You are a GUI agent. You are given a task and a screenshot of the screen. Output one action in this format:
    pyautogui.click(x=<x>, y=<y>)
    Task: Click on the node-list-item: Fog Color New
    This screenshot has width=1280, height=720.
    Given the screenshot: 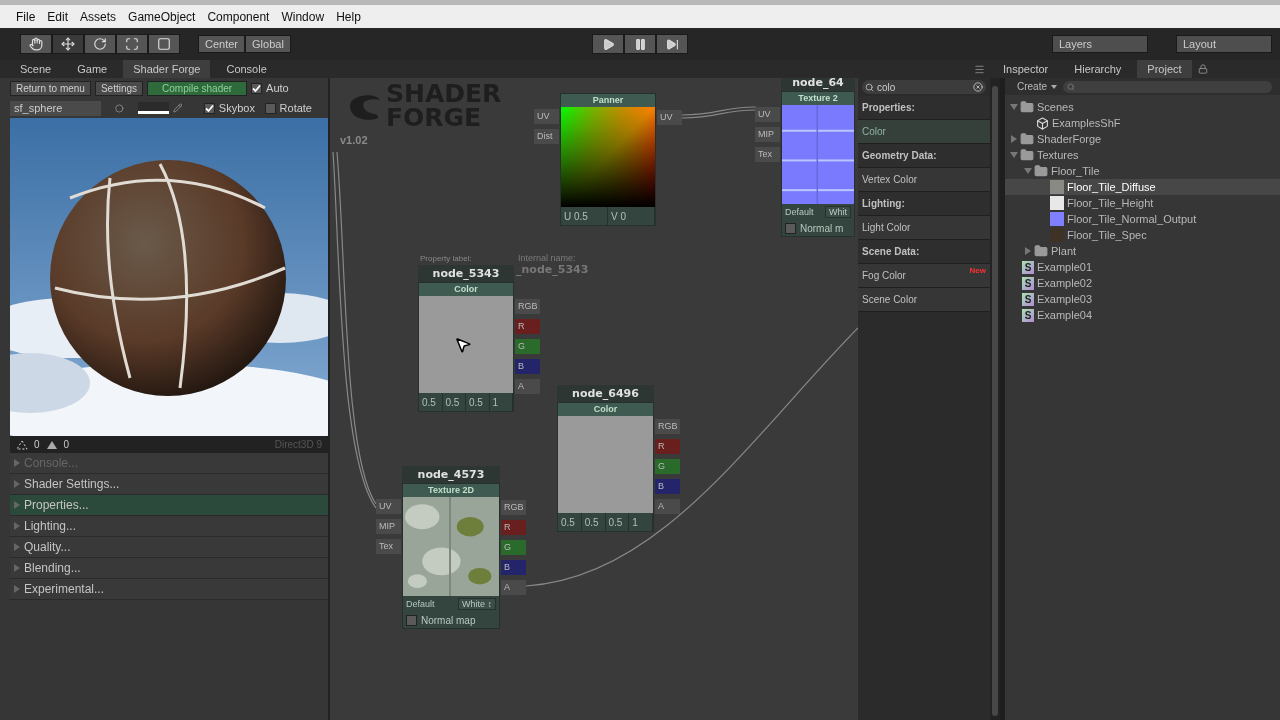 What is the action you would take?
    pyautogui.click(x=924, y=276)
    